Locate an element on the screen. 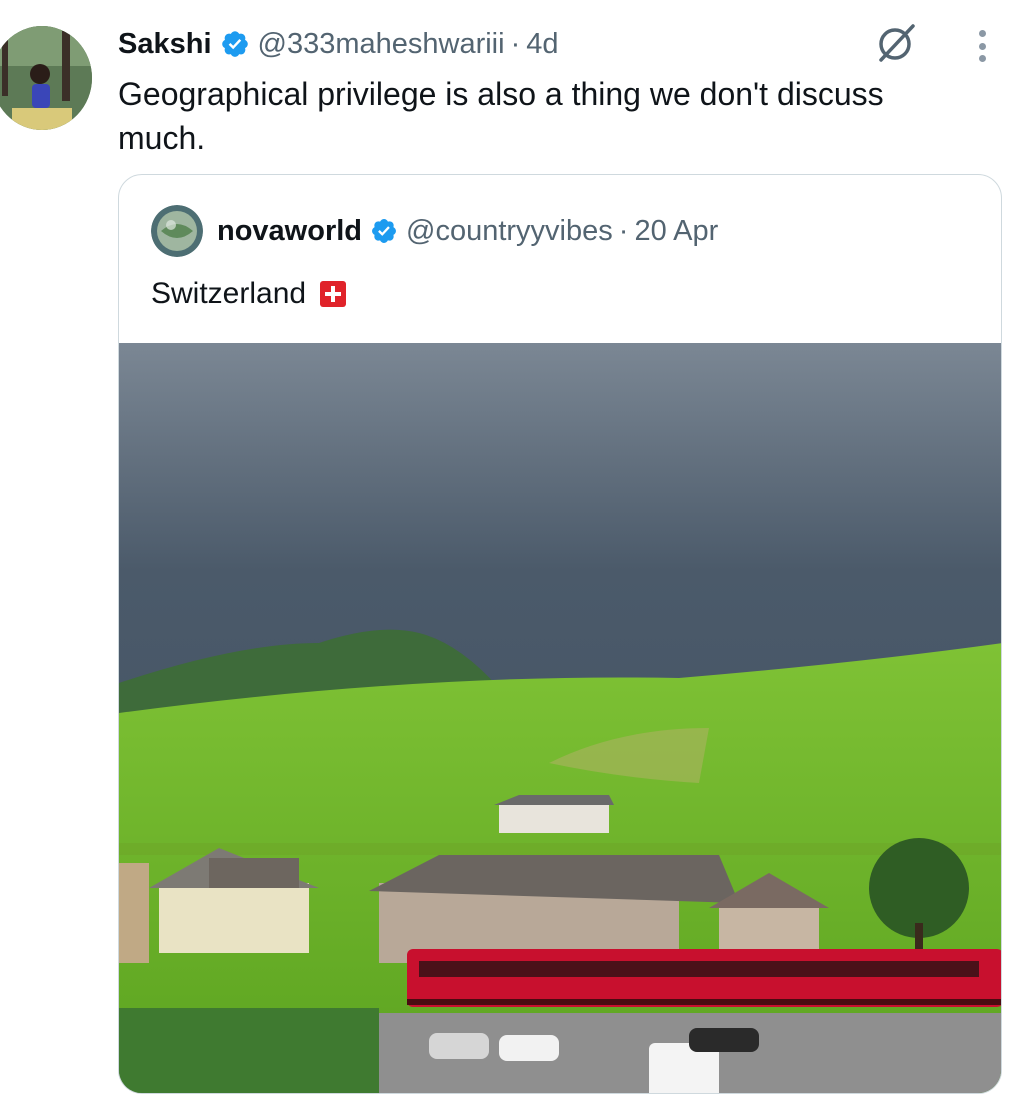  author-name: Sakshi is located at coordinates (165, 44).